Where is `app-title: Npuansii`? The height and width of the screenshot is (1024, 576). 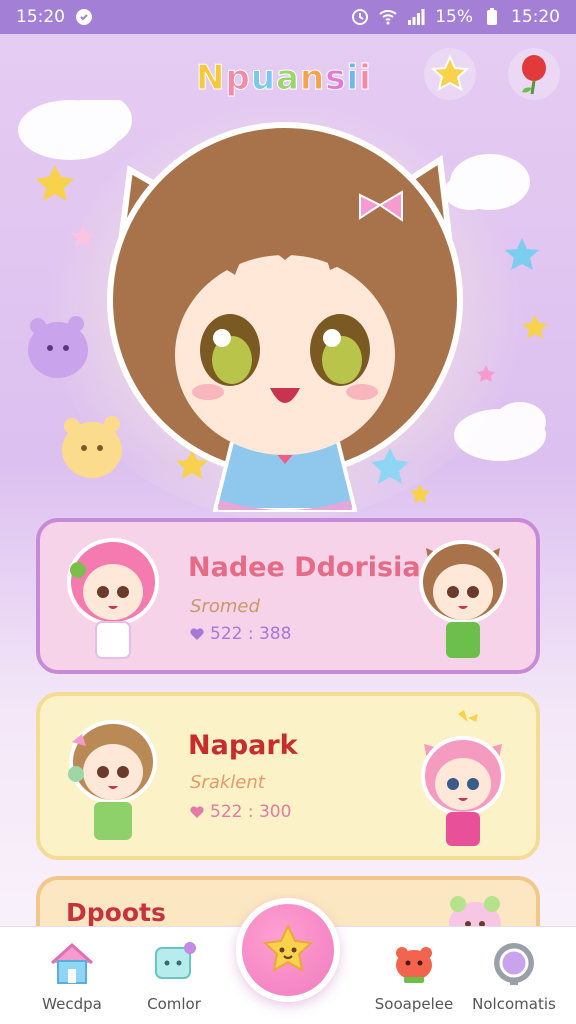 app-title: Npuansii is located at coordinates (283, 78).